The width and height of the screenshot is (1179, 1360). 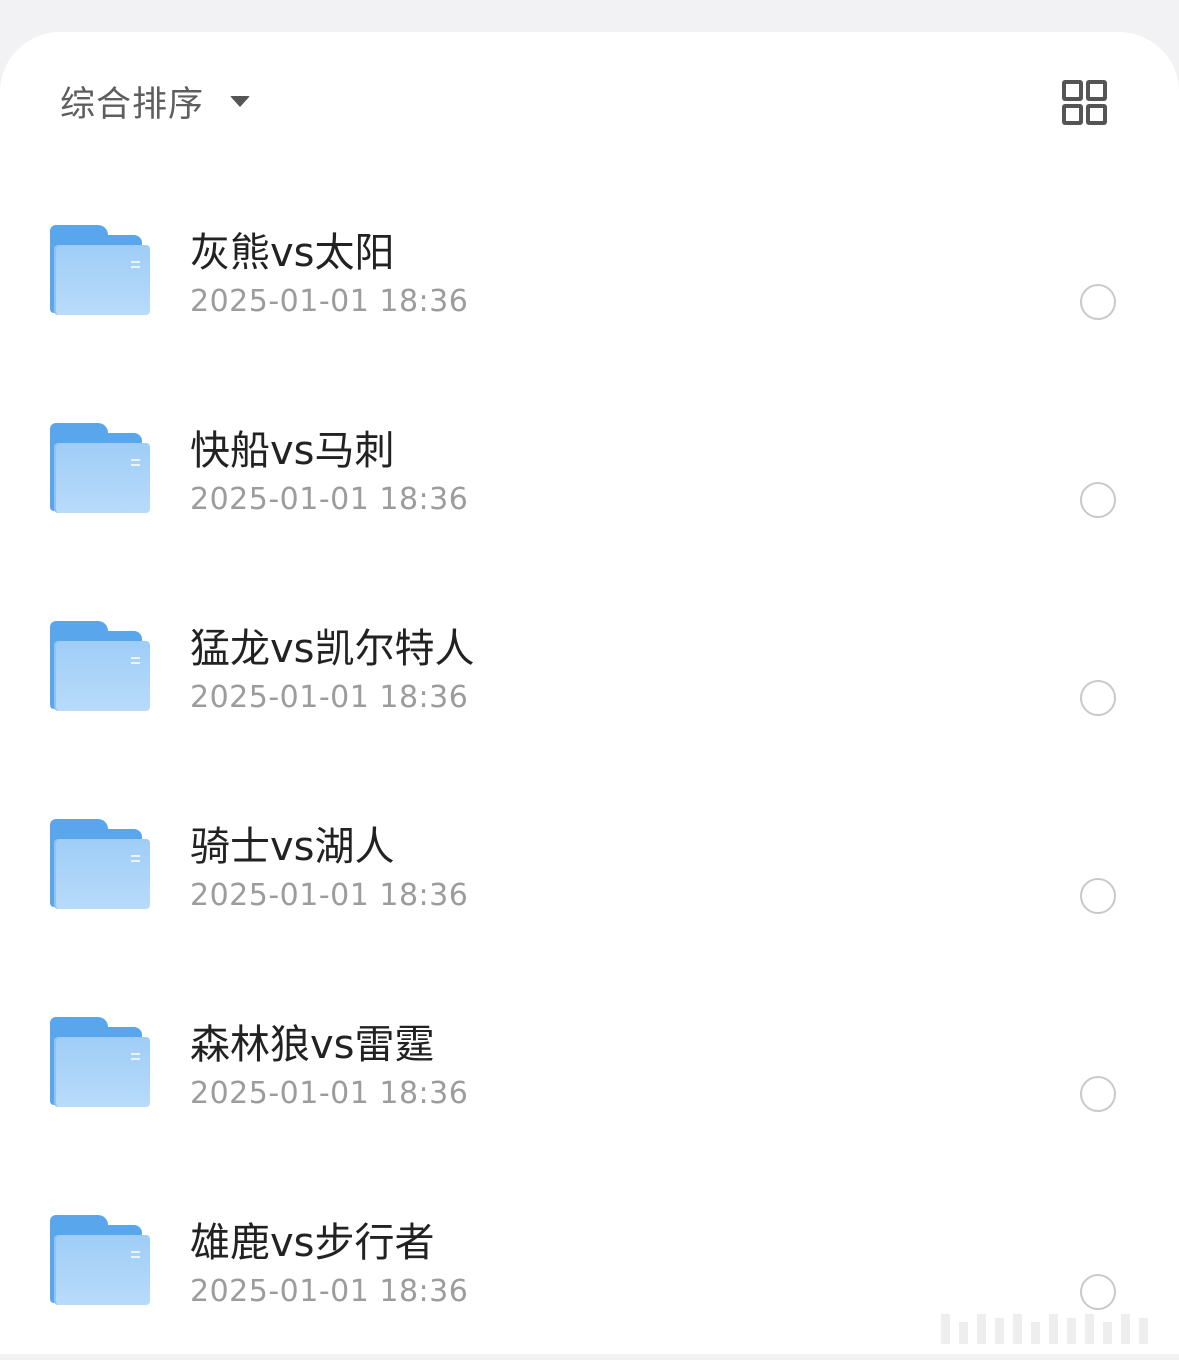 I want to click on grid-view-icon, so click(x=1085, y=103).